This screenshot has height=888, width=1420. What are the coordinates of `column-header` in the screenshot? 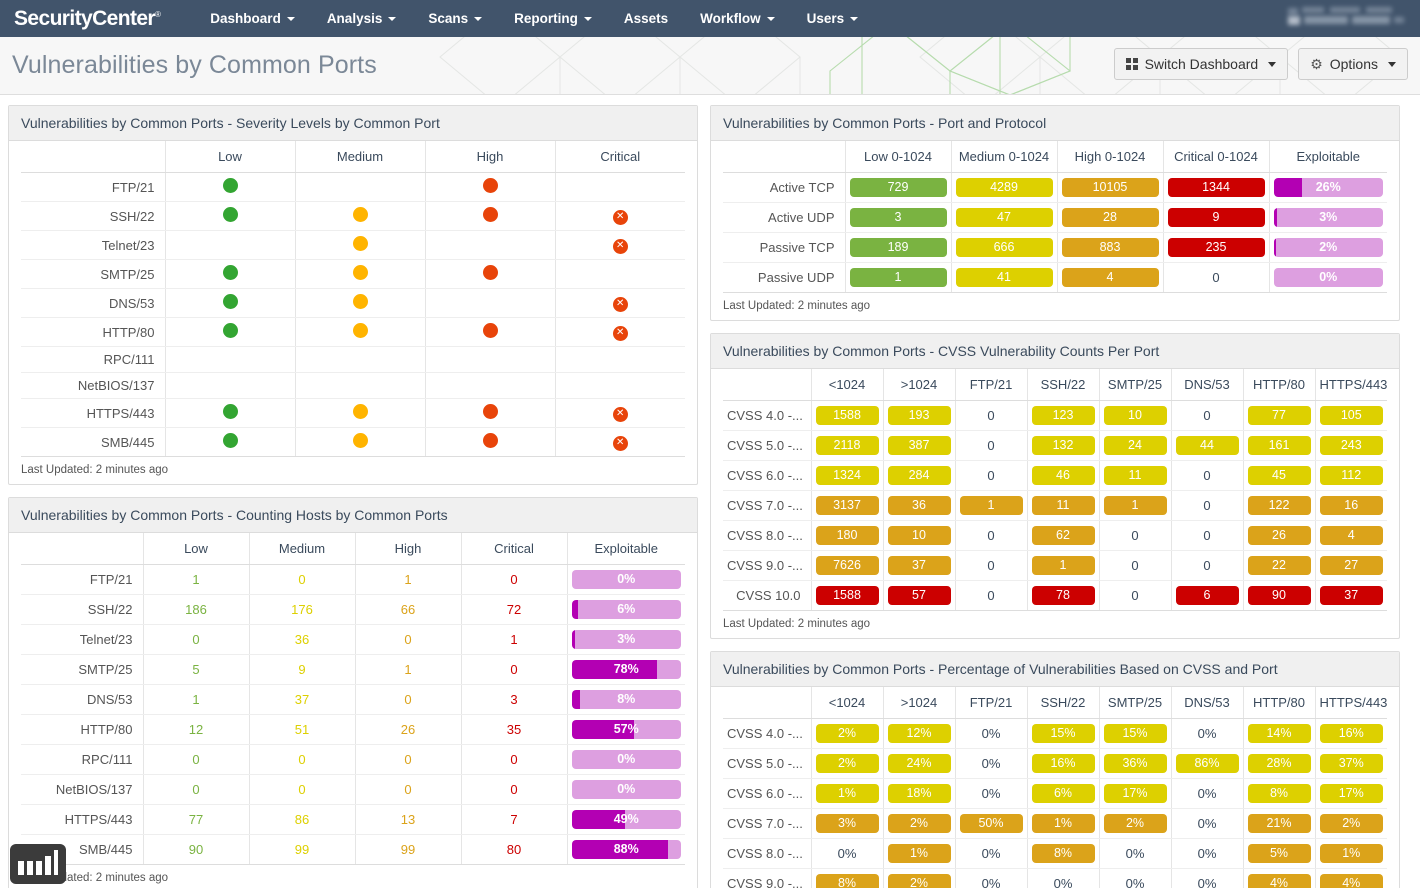 It's located at (767, 385).